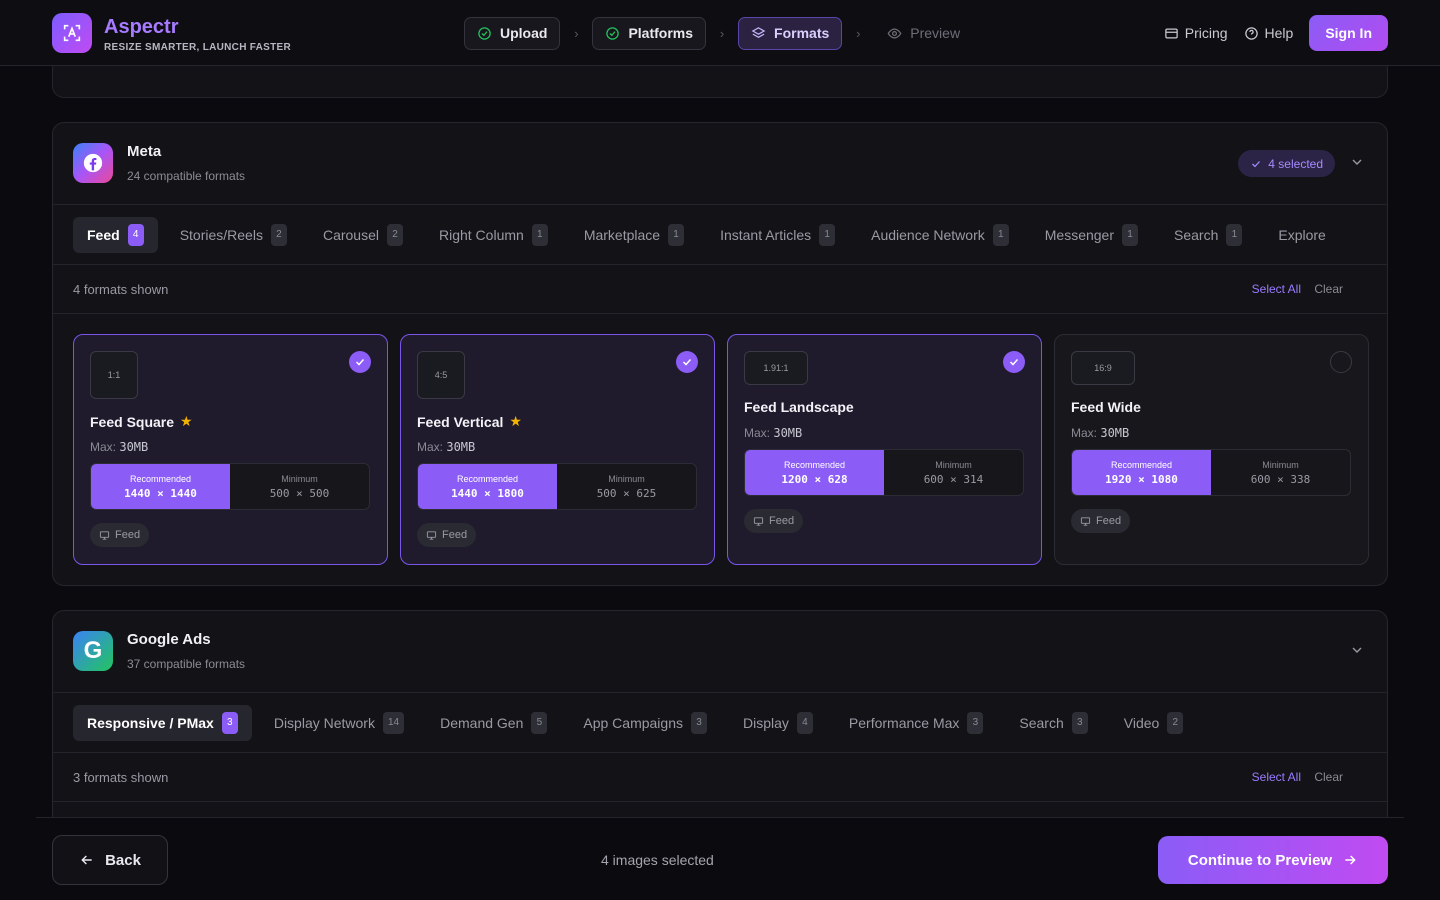  I want to click on pricing-link: Pricing, so click(1196, 33).